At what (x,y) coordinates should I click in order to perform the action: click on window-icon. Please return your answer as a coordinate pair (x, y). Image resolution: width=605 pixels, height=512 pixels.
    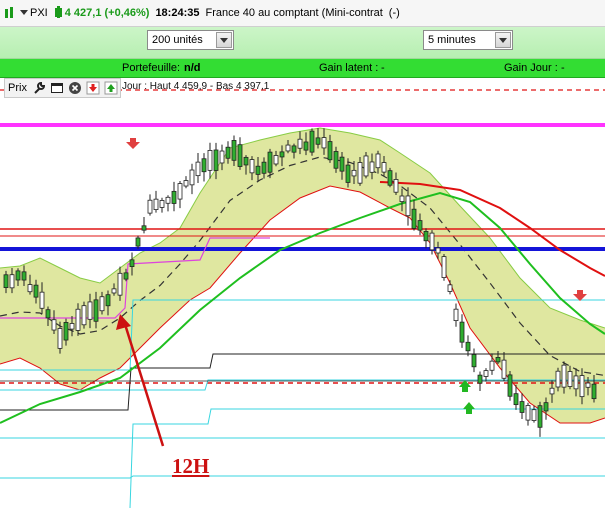
    Looking at the image, I should click on (57, 88).